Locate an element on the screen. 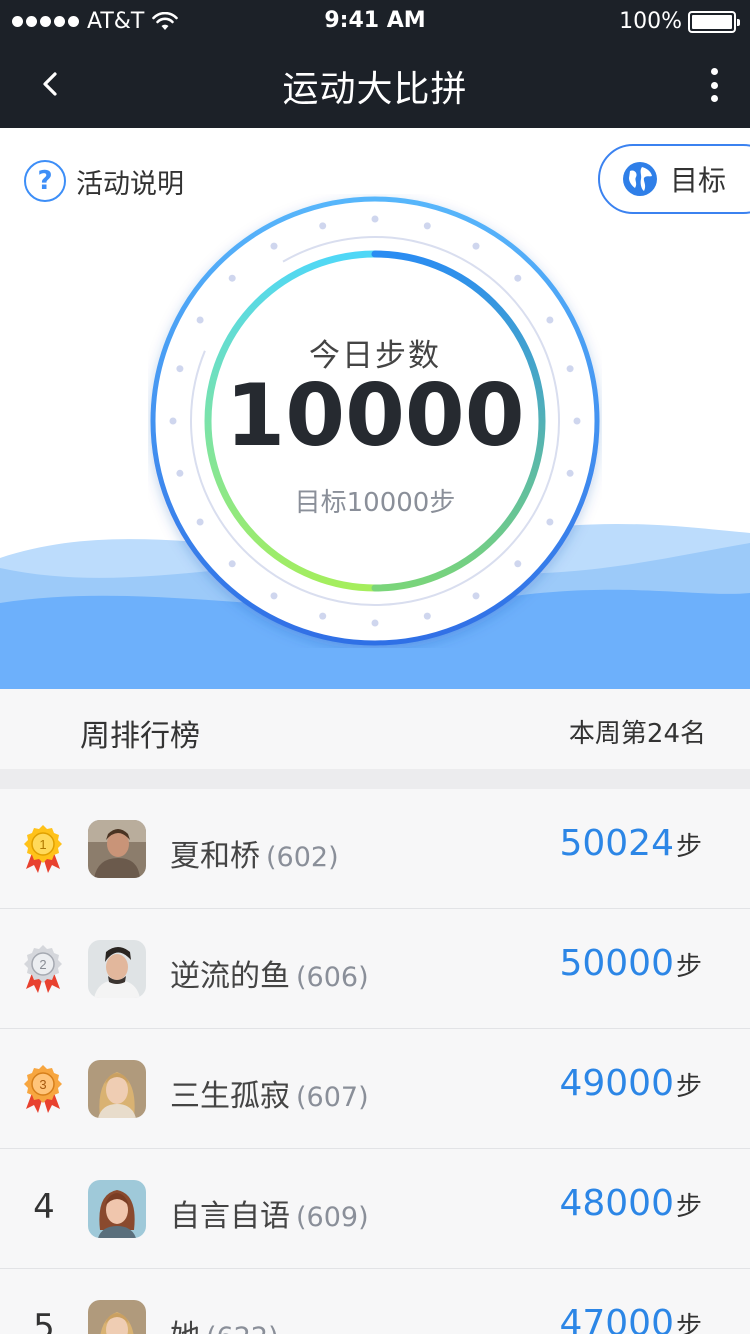  rank-number: 4 is located at coordinates (44, 1207).